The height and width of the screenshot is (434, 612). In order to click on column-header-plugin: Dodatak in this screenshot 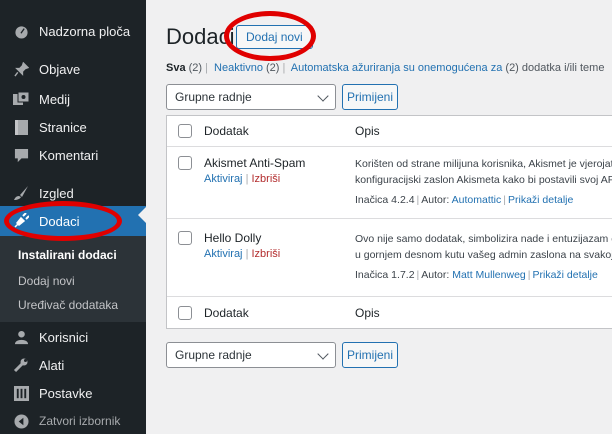, I will do `click(226, 131)`.